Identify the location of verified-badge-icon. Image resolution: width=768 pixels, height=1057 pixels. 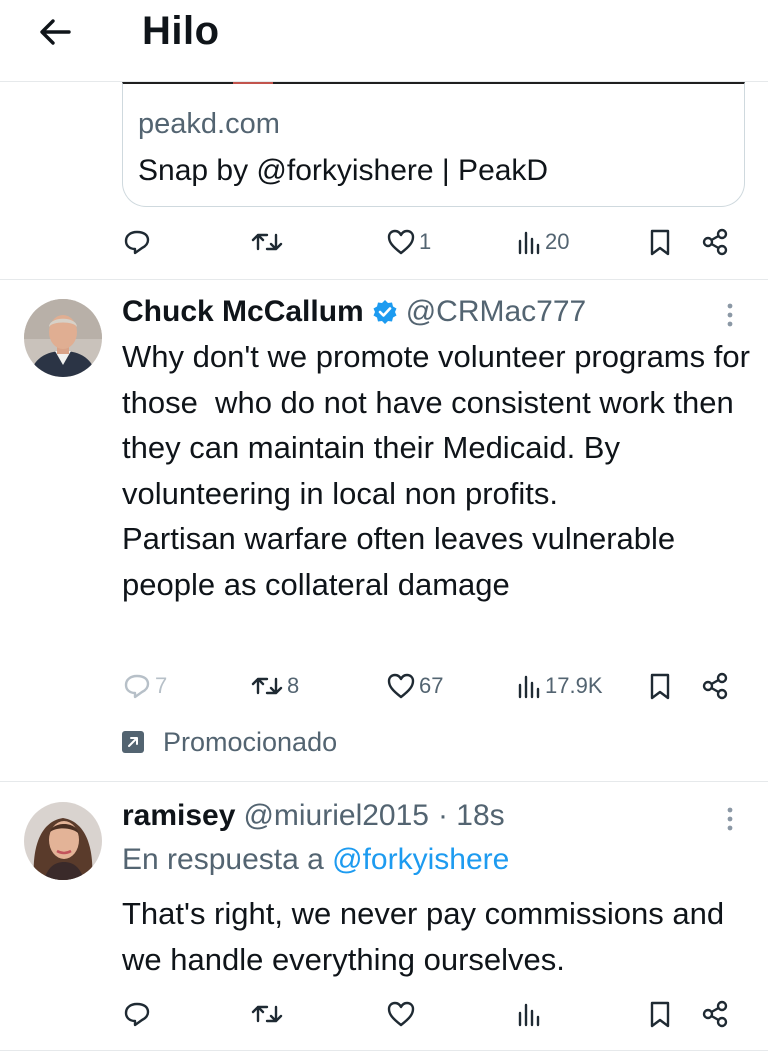
(385, 312).